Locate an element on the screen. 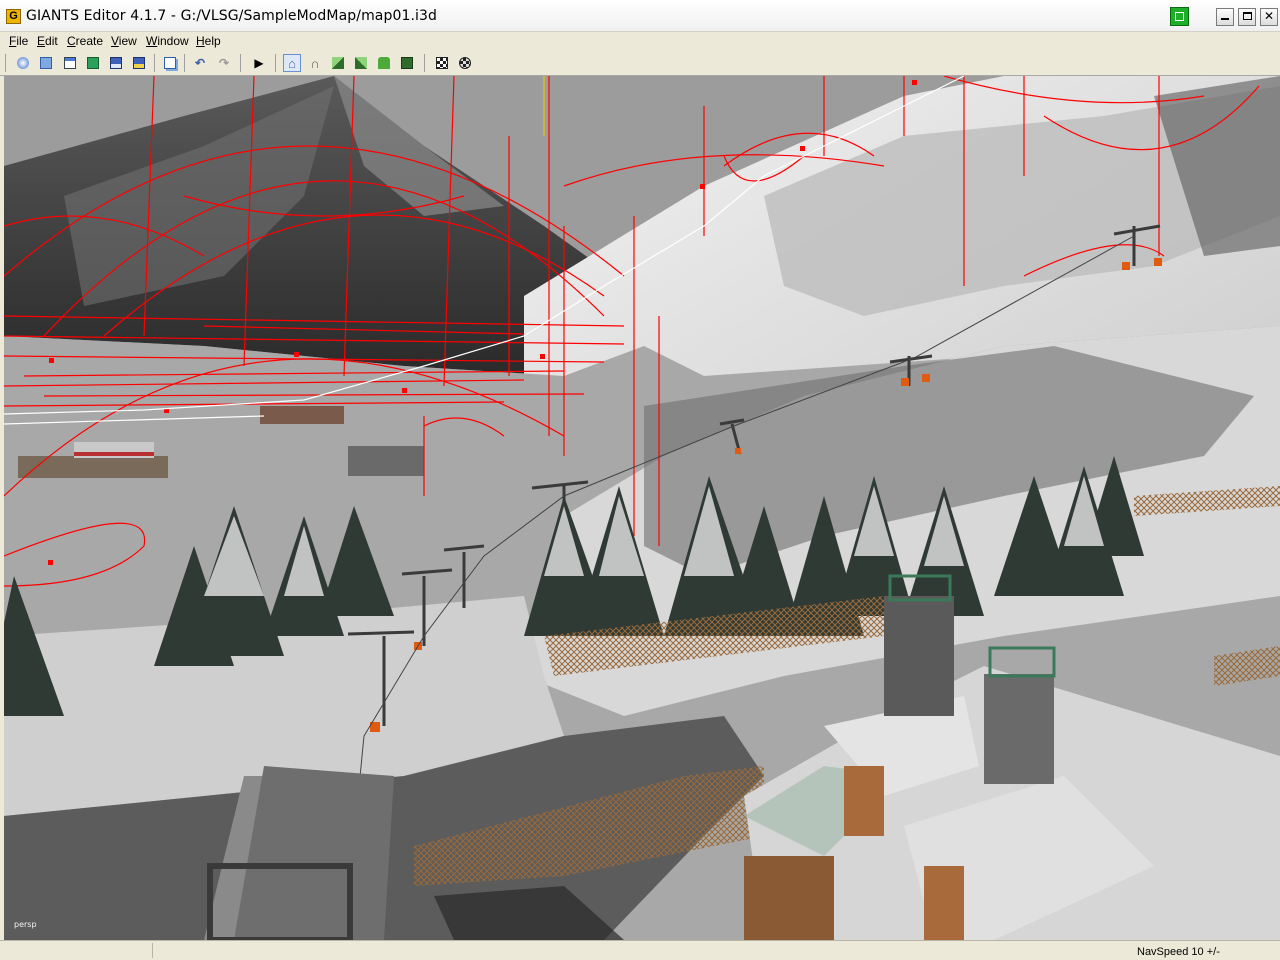 This screenshot has width=1280, height=960. open-icon is located at coordinates (46, 63).